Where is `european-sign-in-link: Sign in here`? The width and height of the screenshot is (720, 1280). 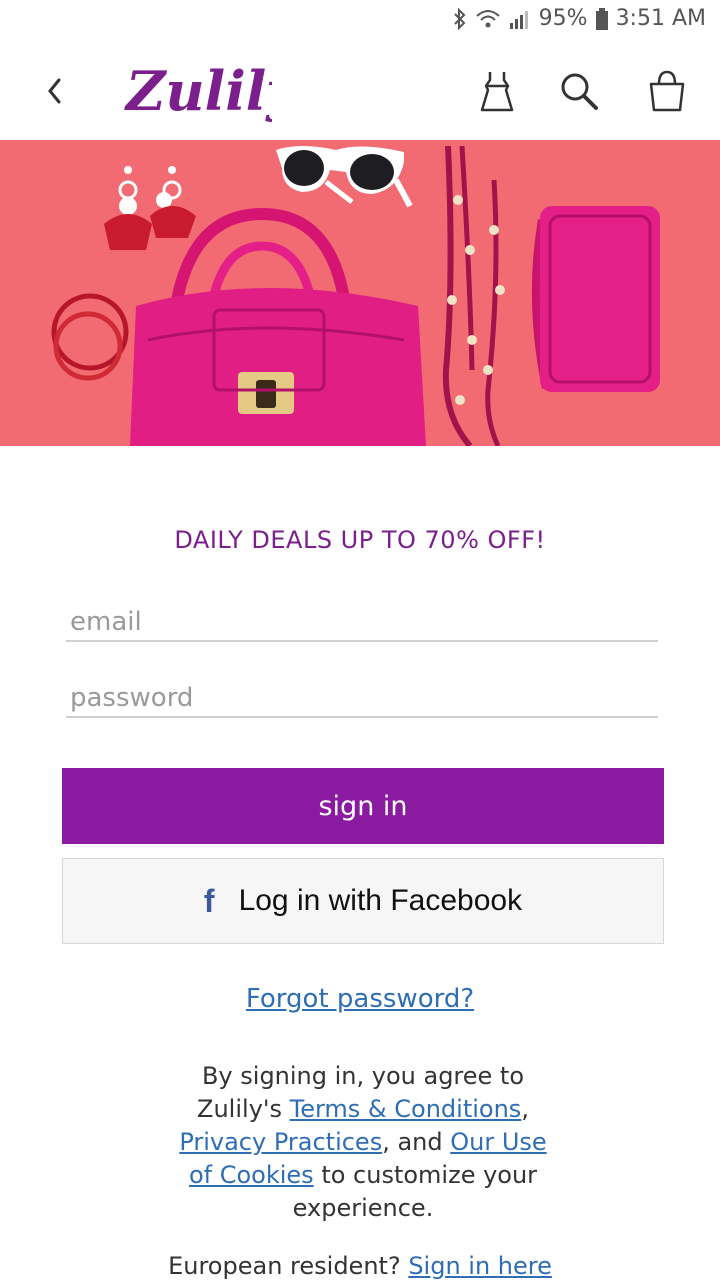 european-sign-in-link: Sign in here is located at coordinates (480, 1266).